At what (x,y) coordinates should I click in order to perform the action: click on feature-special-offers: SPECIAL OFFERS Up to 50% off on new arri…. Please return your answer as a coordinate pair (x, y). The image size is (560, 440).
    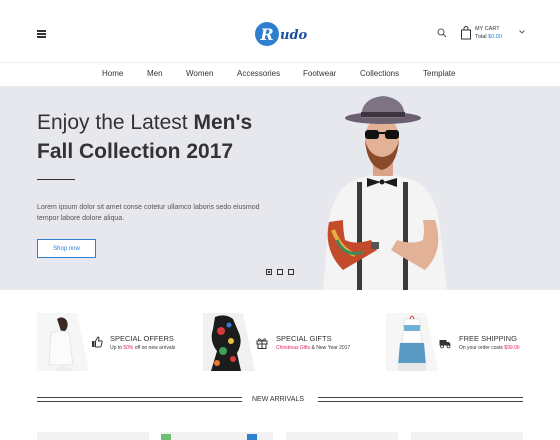
    Looking at the image, I should click on (112, 342).